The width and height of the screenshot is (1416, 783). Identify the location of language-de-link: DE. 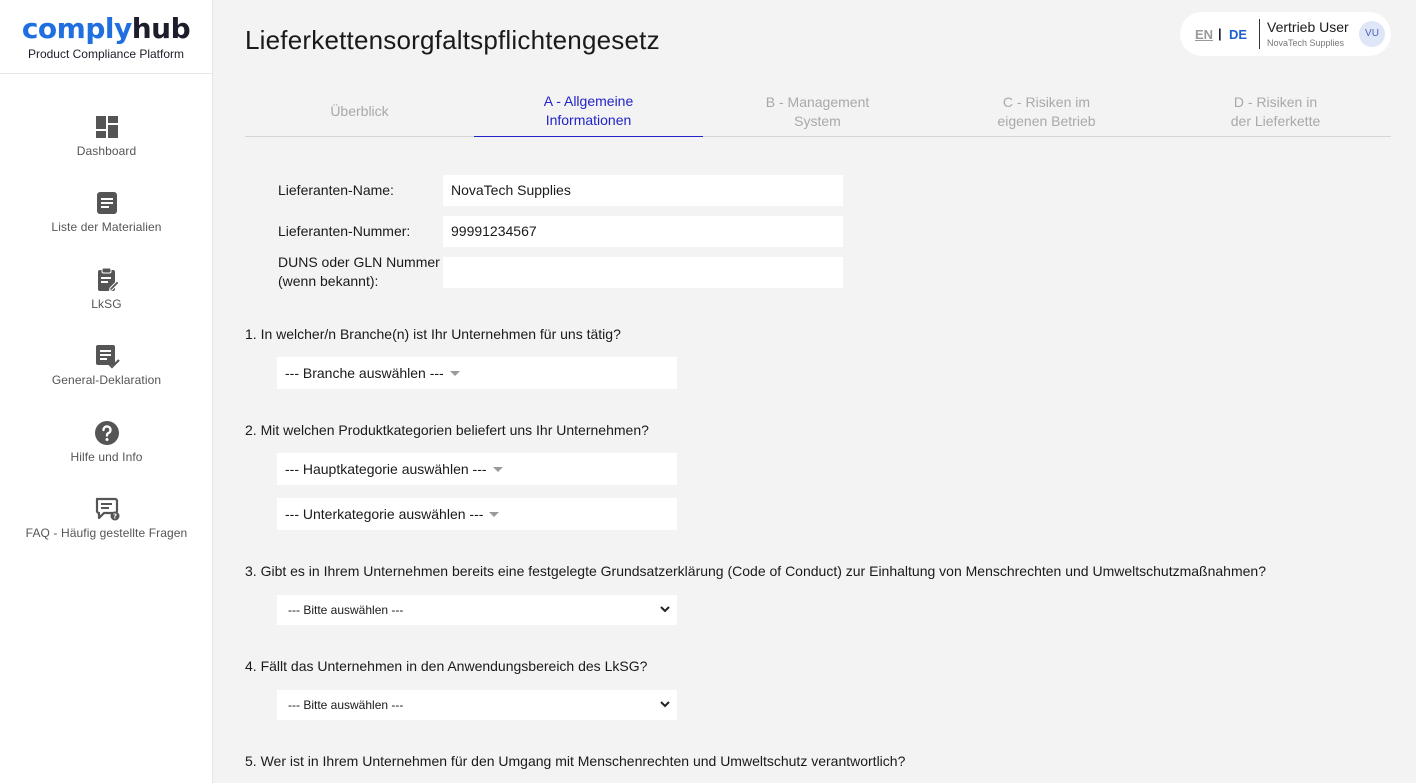
(1238, 34).